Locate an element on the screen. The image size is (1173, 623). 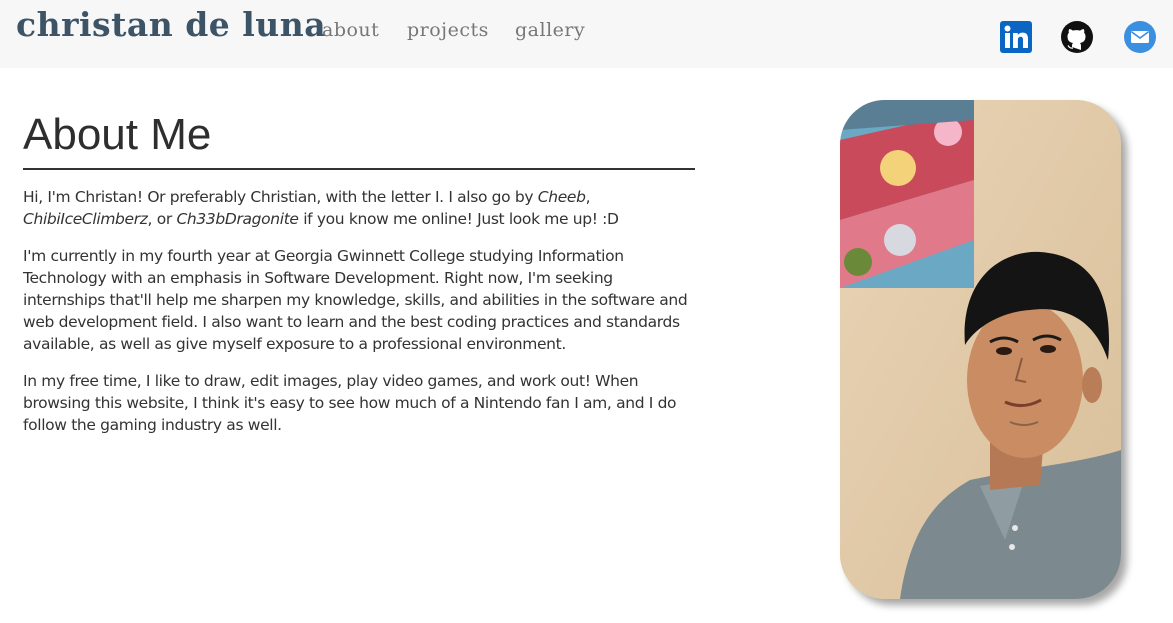
site-brand: christan de luna is located at coordinates (171, 24).